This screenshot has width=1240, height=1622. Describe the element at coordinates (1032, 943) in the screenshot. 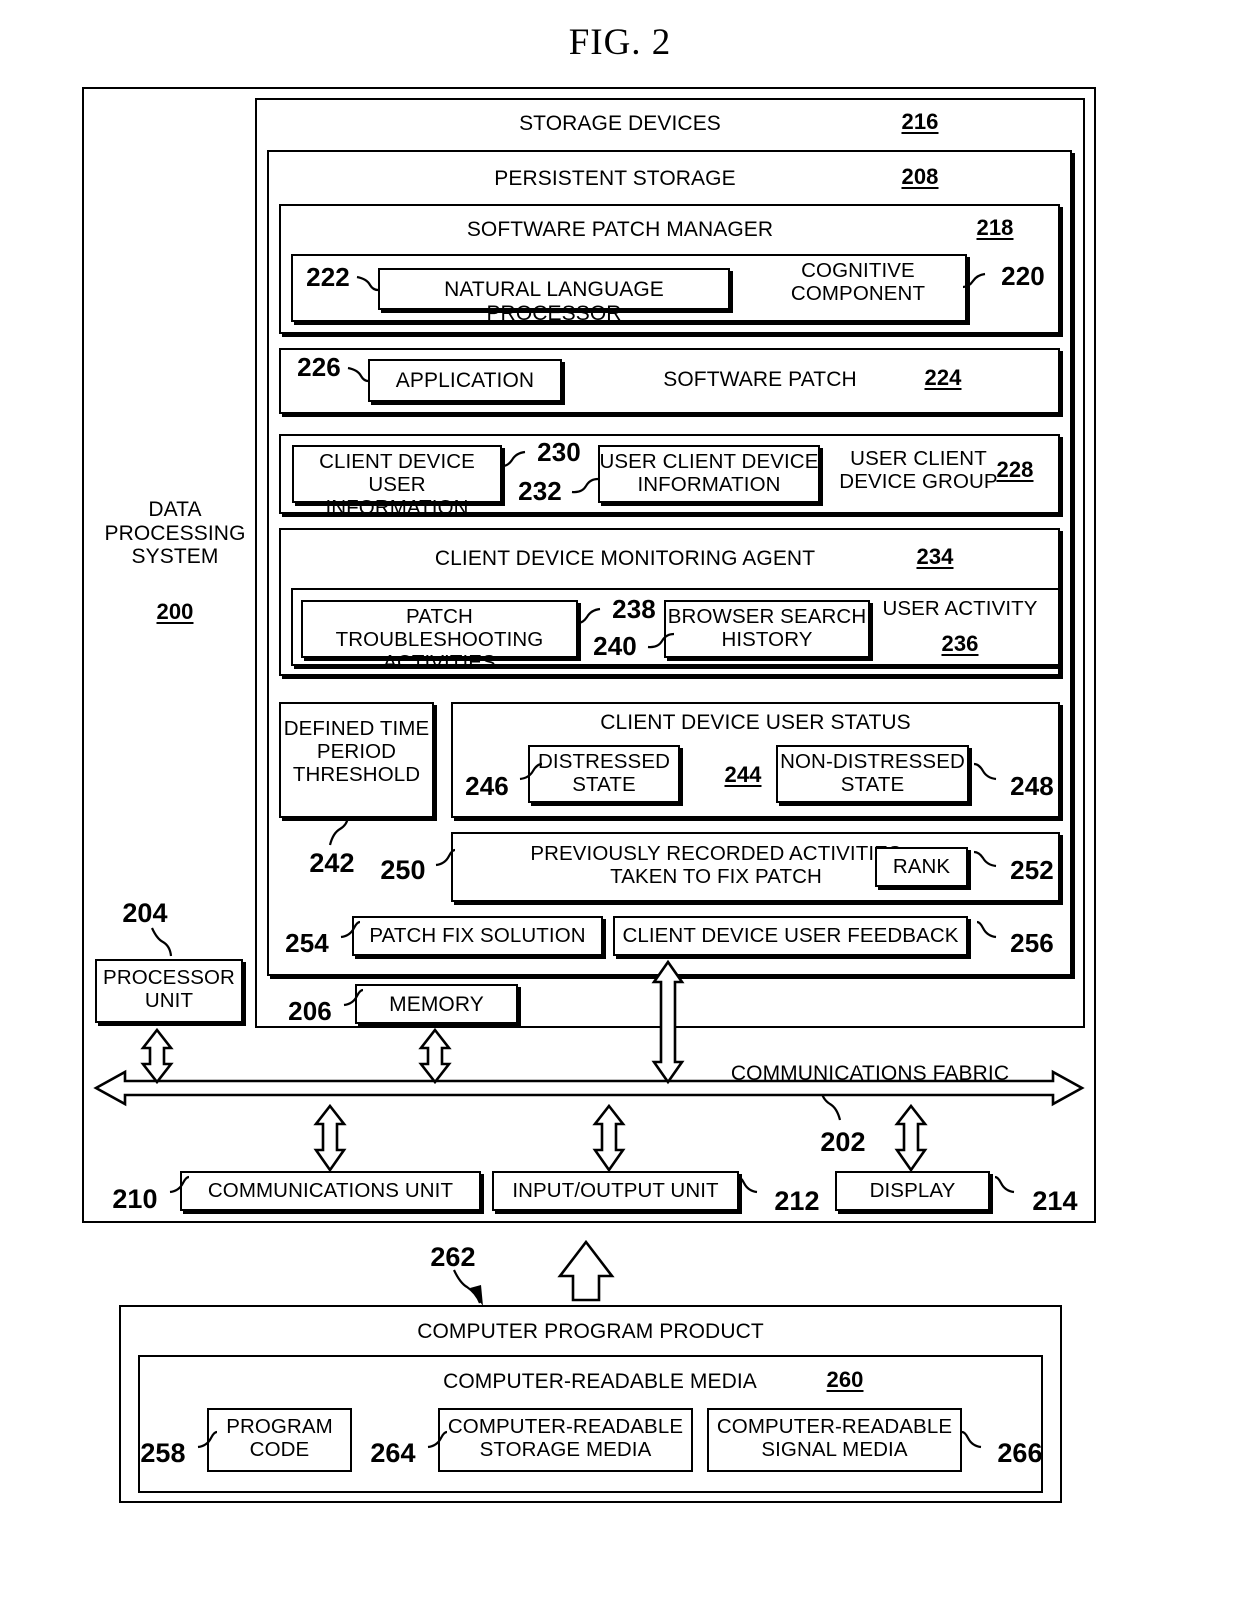

I see `client-device-user-feedback-ref: 256` at that location.